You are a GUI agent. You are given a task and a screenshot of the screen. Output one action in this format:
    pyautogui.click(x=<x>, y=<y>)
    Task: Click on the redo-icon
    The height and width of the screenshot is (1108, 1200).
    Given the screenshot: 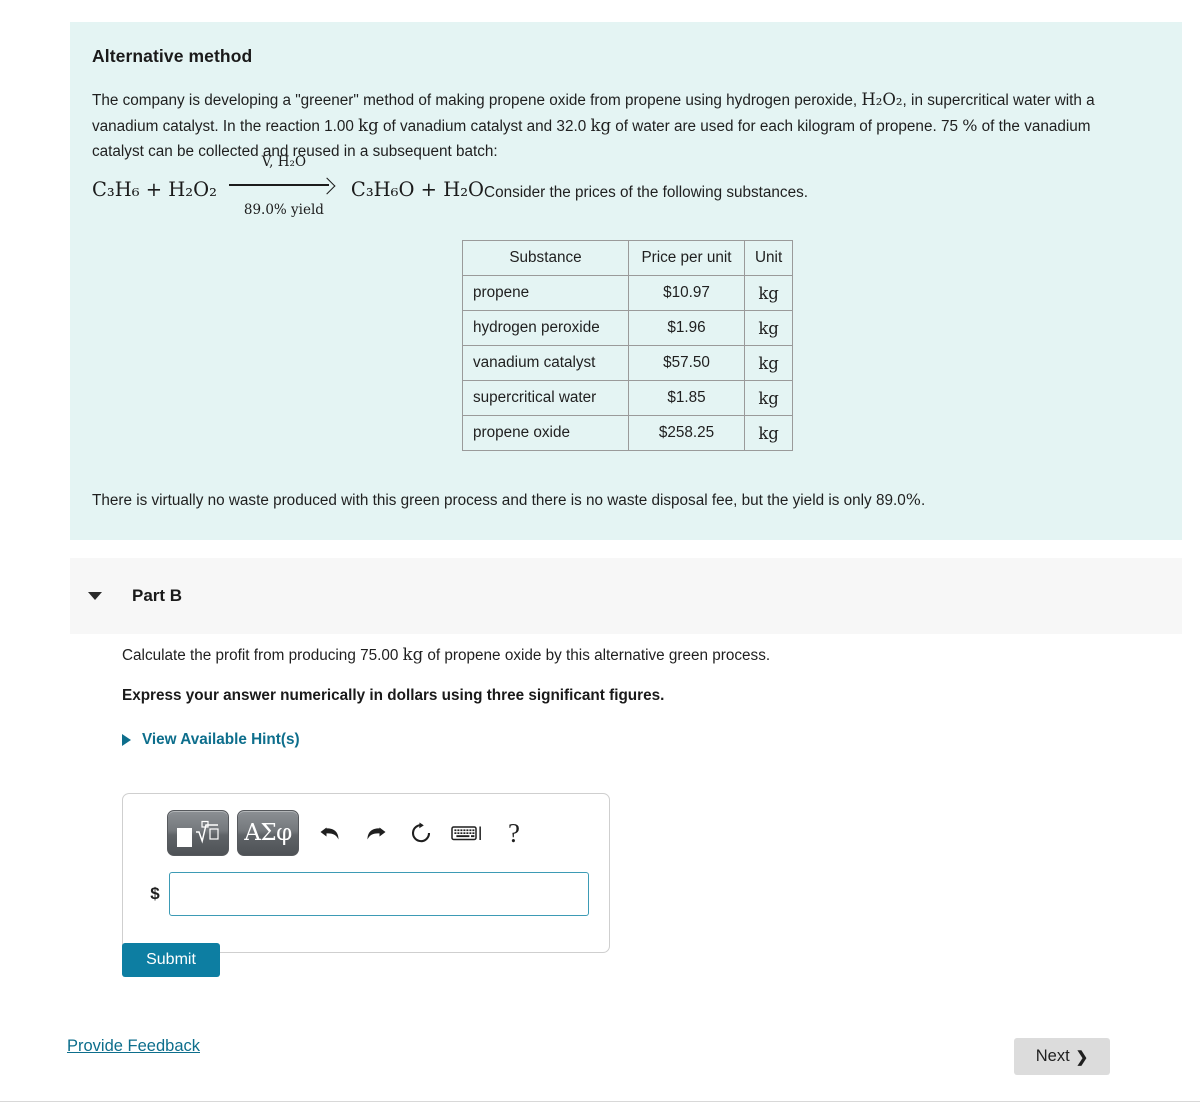 What is the action you would take?
    pyautogui.click(x=376, y=833)
    